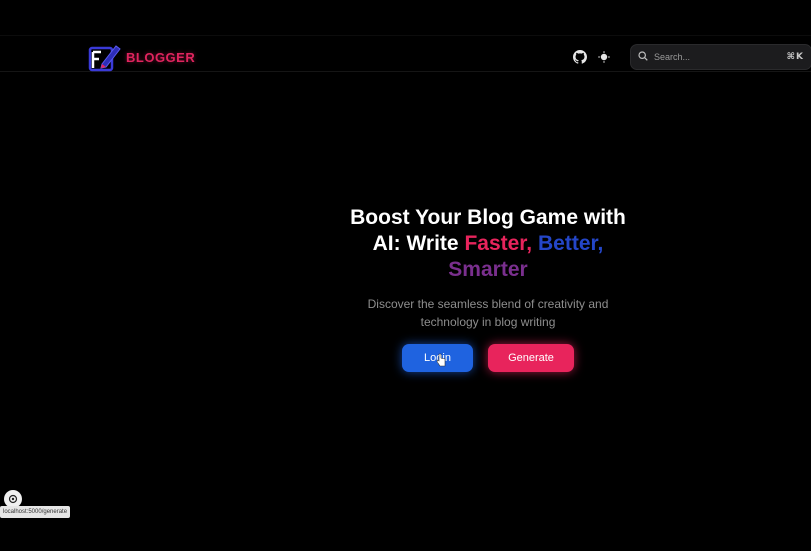  I want to click on hero-actions: Login Generate, so click(488, 358).